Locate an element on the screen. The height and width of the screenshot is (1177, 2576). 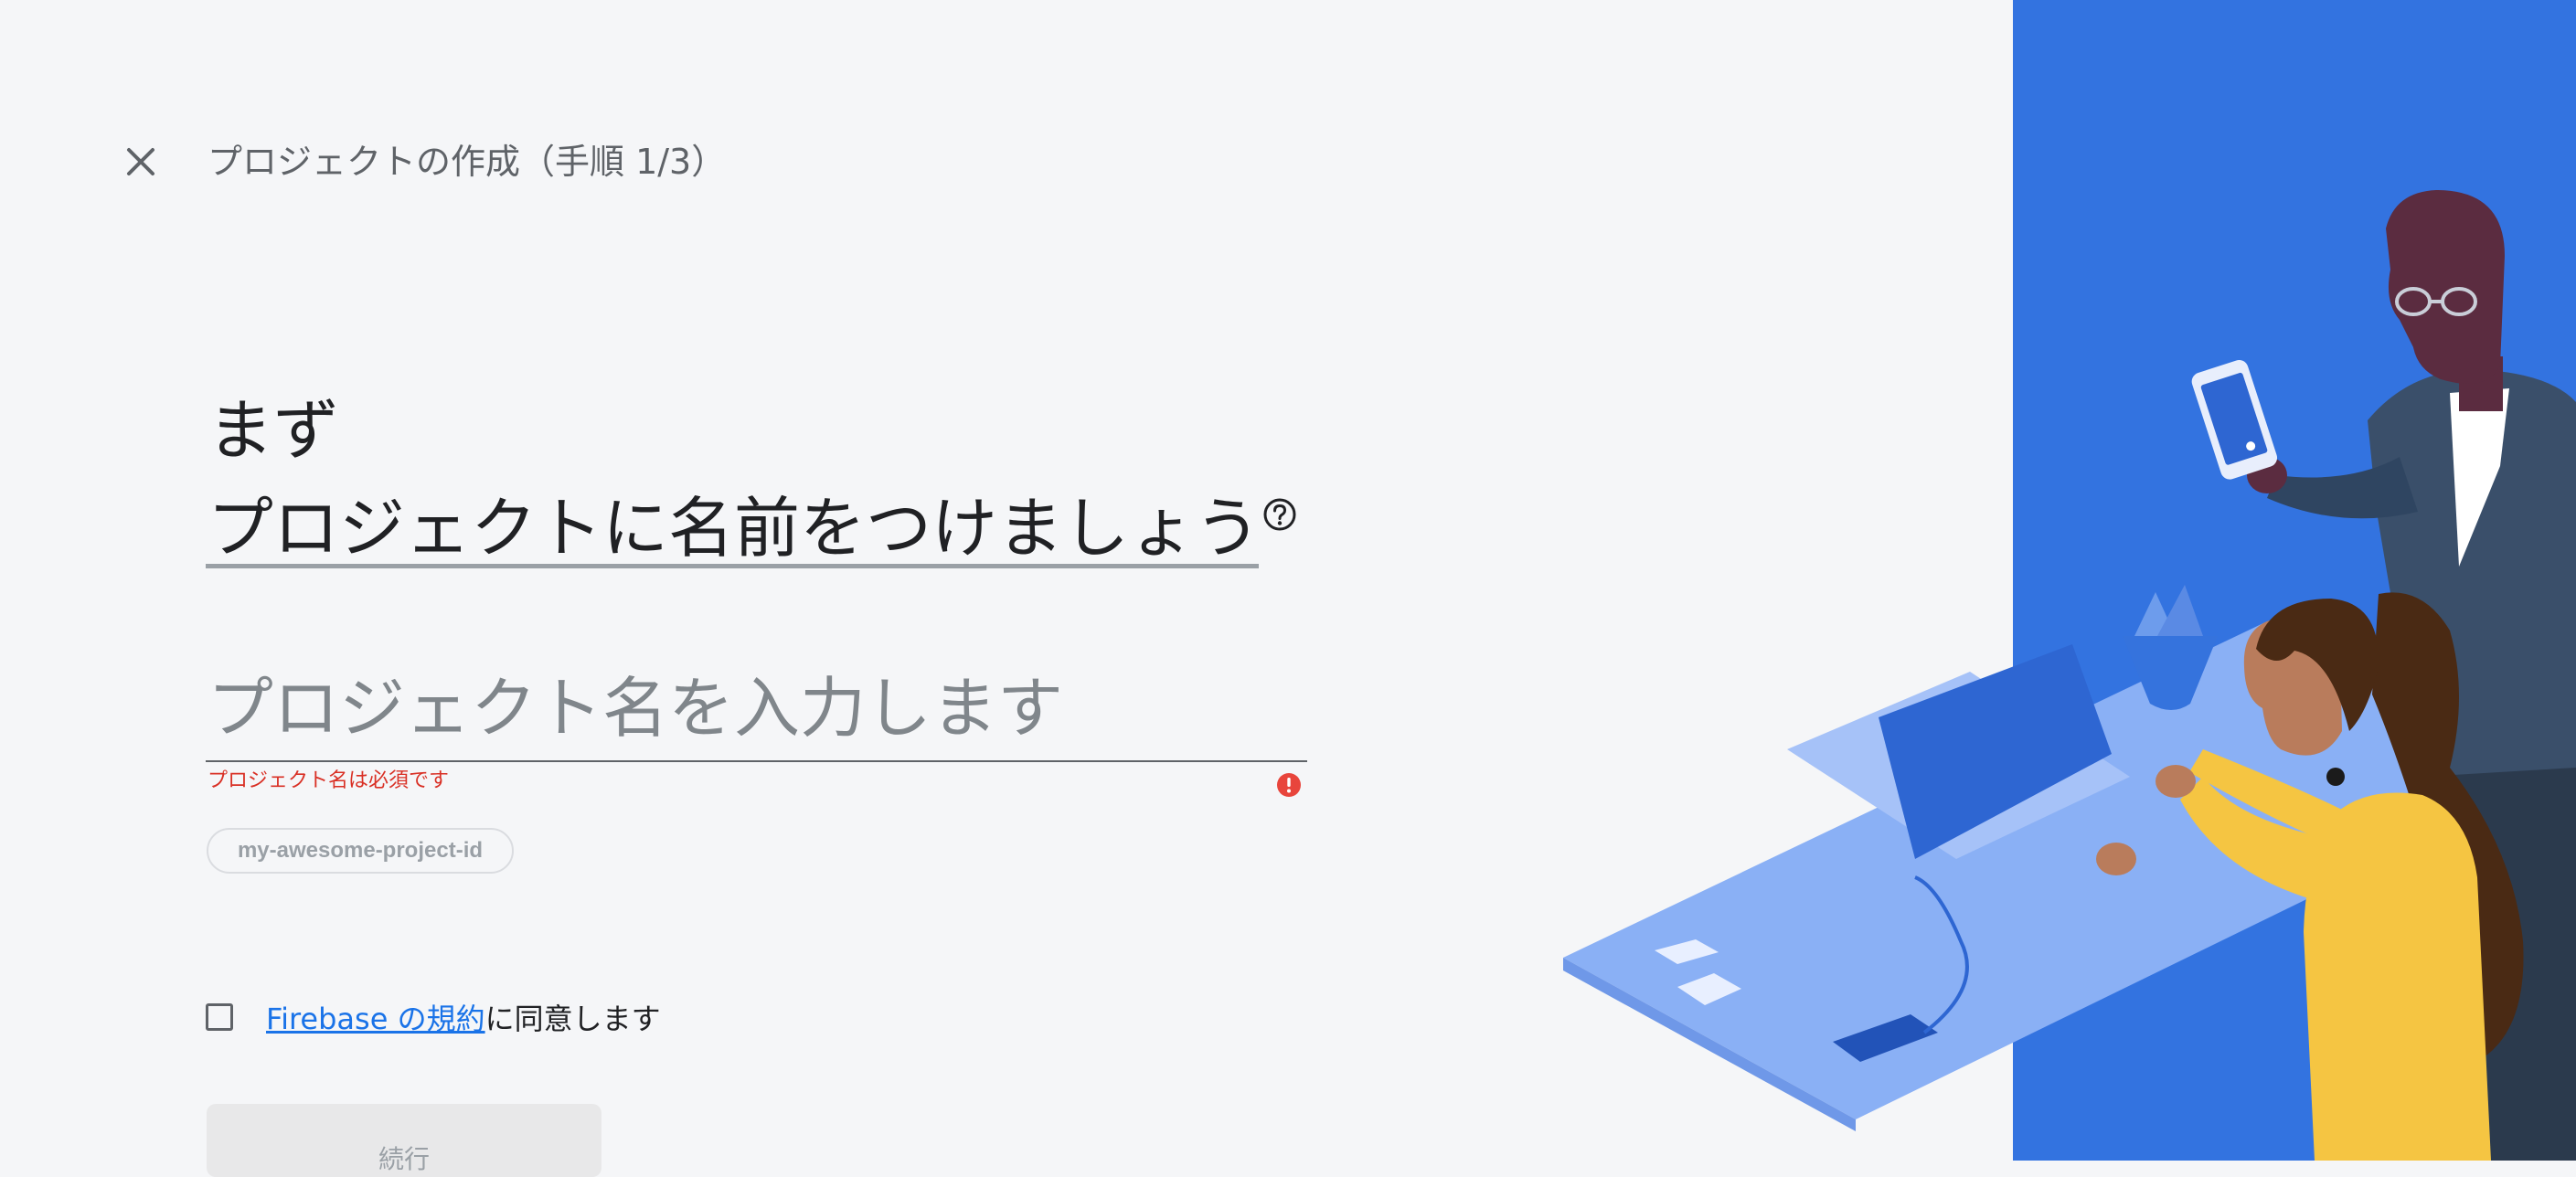
project-name-input is located at coordinates (756, 708).